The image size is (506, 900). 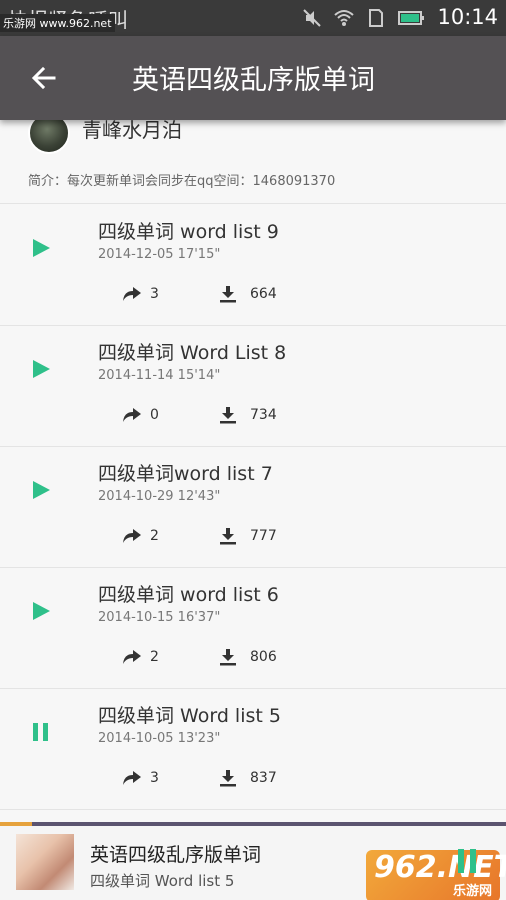 I want to click on download-count: 734, so click(x=263, y=415).